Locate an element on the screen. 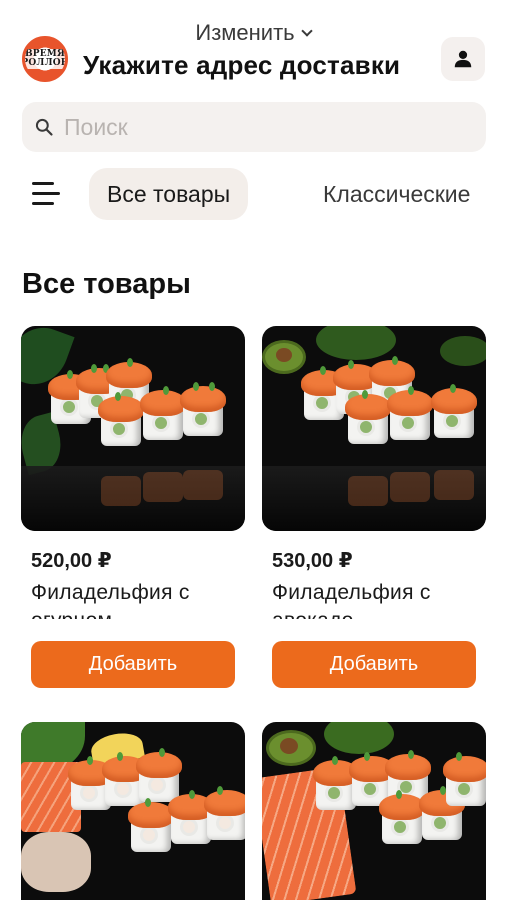 The width and height of the screenshot is (506, 900). logo-text: ВРЕМЯ РОЛЛОВ is located at coordinates (45, 59).